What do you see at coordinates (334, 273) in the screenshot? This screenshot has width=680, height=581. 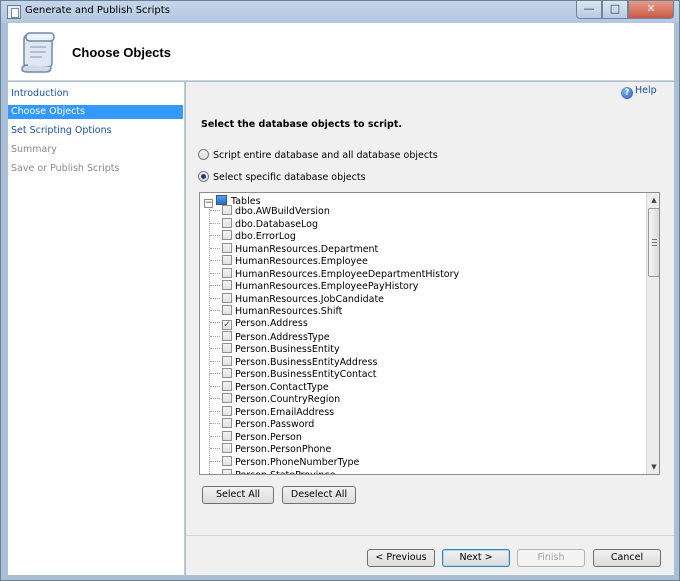 I see `tree-item: HumanResources.EmployeeDepartmentHistory` at bounding box center [334, 273].